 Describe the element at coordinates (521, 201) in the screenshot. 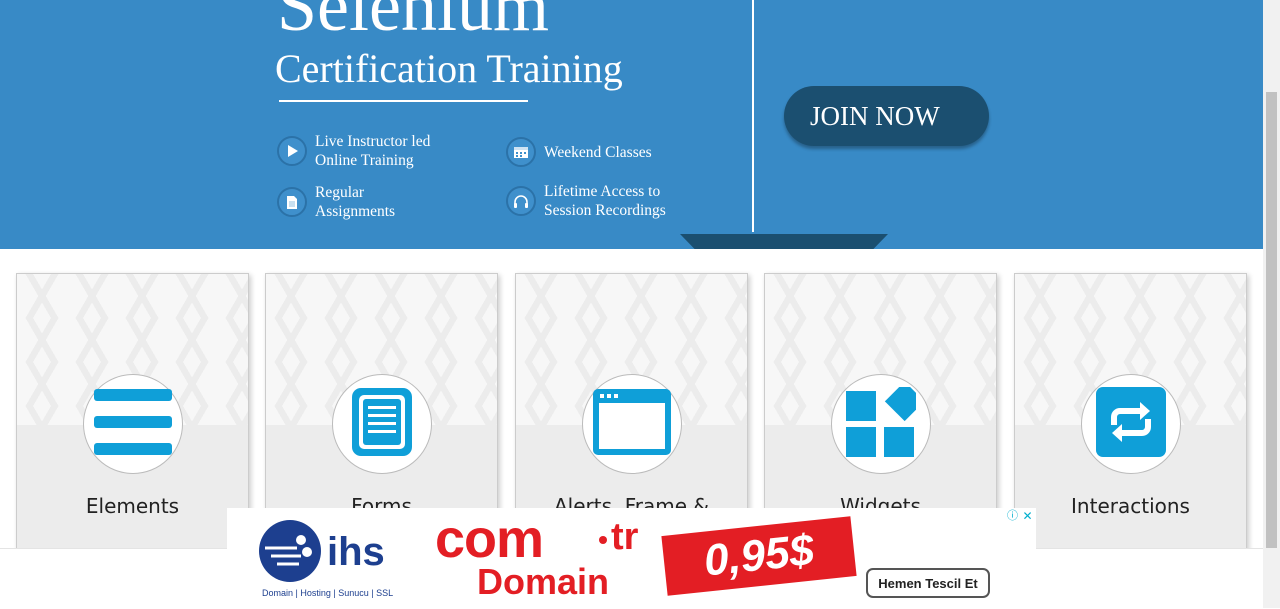

I see `headphones-icon` at that location.